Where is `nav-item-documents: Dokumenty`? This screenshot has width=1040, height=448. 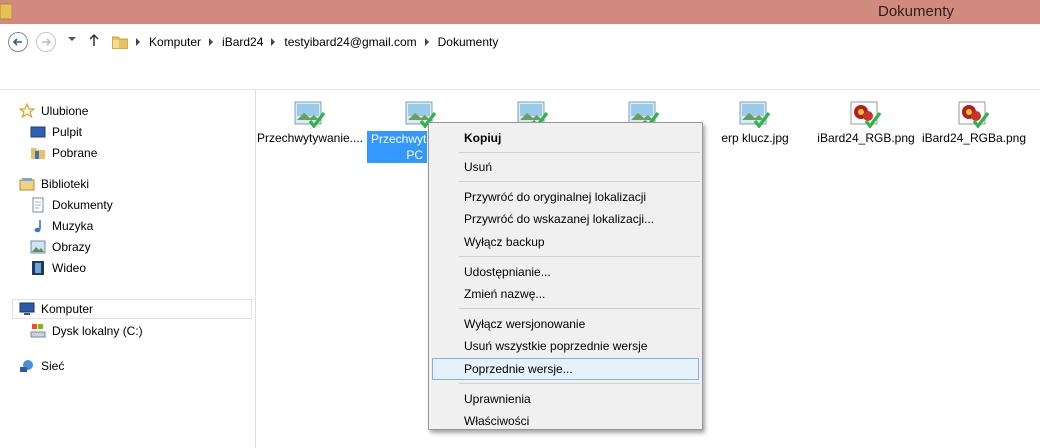
nav-item-documents: Dokumenty is located at coordinates (71, 205).